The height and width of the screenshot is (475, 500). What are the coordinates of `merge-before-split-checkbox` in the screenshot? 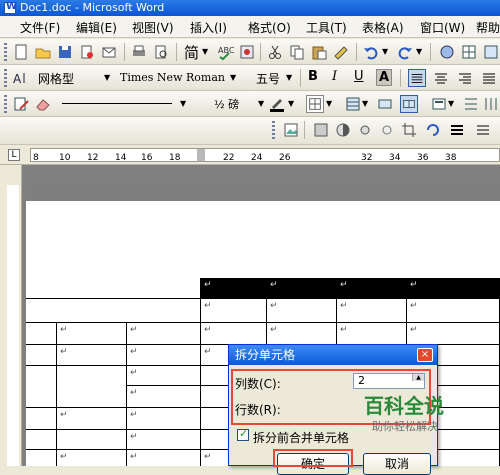 It's located at (243, 434).